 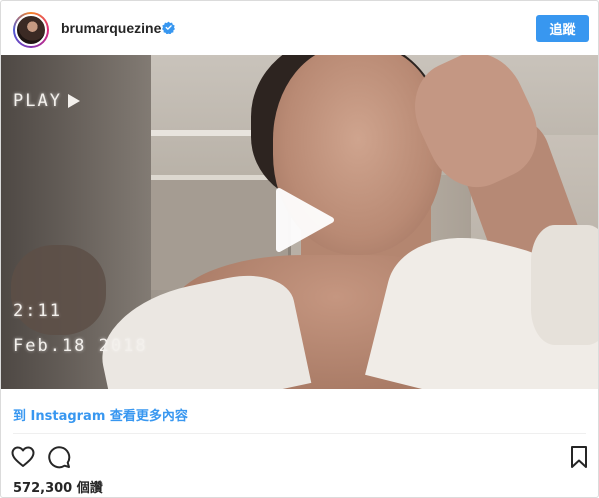 What do you see at coordinates (59, 457) in the screenshot?
I see `comment-icon` at bounding box center [59, 457].